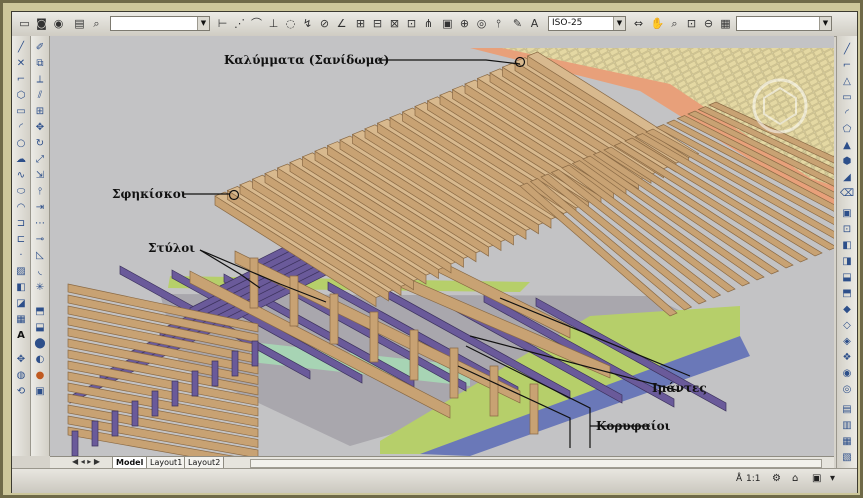 This screenshot has height=498, width=863. Describe the element at coordinates (847, 193) in the screenshot. I see `eraser-icon: ⌫` at that location.